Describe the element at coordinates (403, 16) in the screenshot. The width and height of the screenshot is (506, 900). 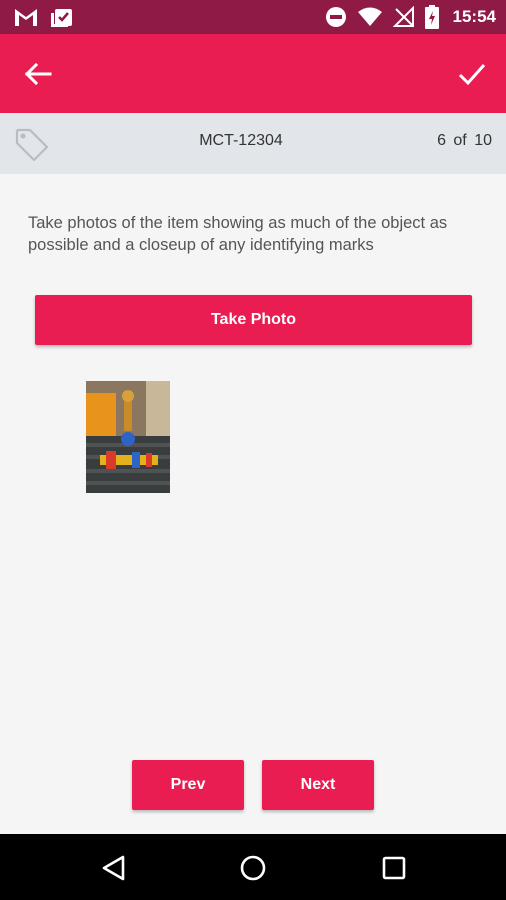
I see `no-signal-icon` at that location.